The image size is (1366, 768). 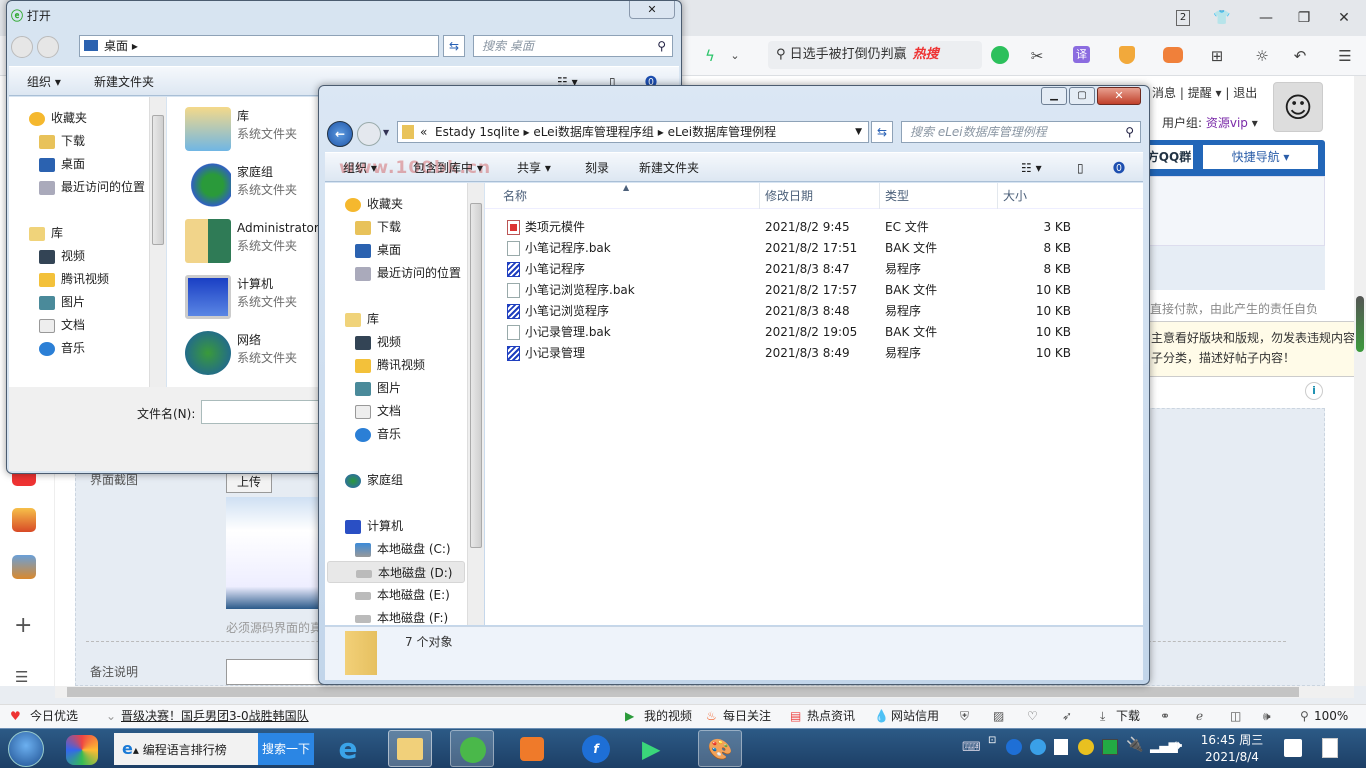 I want to click on headline-link: 晋级决赛！国乒男团3-0战胜韩国队, so click(x=215, y=716).